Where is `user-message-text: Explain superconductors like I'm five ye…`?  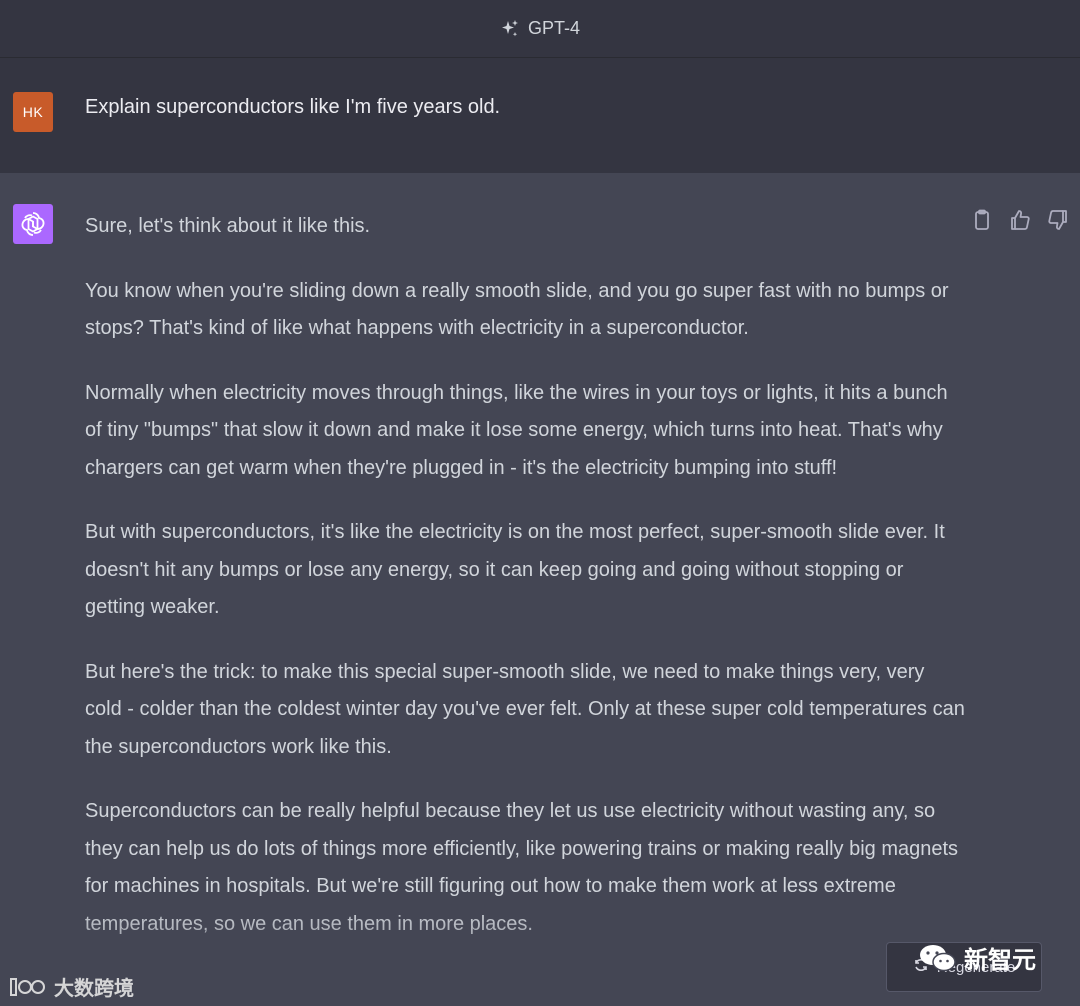 user-message-text: Explain superconductors like I'm five ye… is located at coordinates (293, 107).